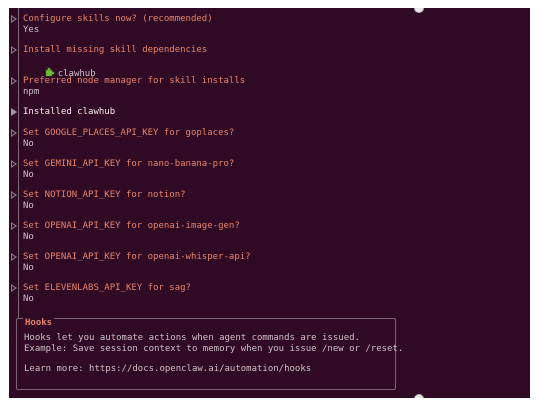 The width and height of the screenshot is (540, 408). I want to click on timeline-line, so click(18, 163).